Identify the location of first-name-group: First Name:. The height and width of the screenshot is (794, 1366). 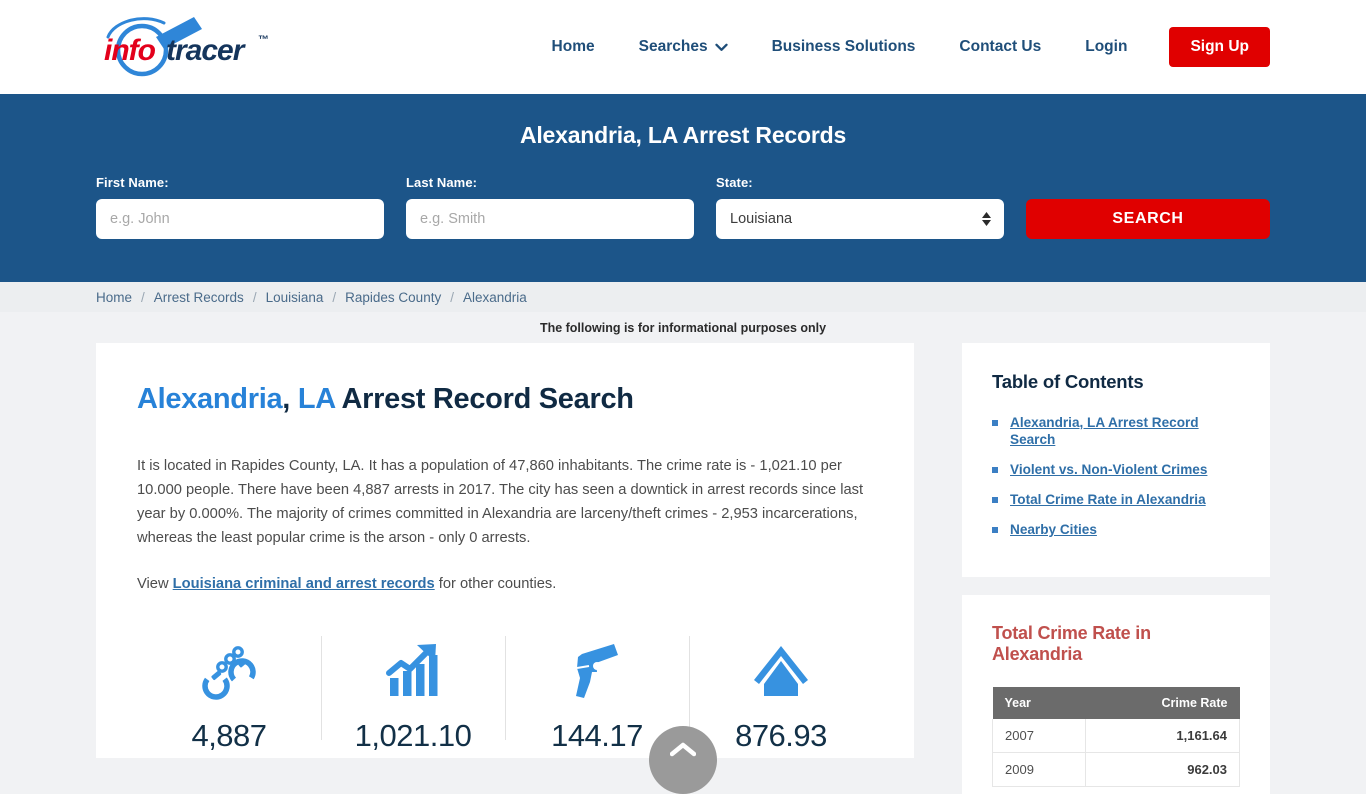
(240, 207).